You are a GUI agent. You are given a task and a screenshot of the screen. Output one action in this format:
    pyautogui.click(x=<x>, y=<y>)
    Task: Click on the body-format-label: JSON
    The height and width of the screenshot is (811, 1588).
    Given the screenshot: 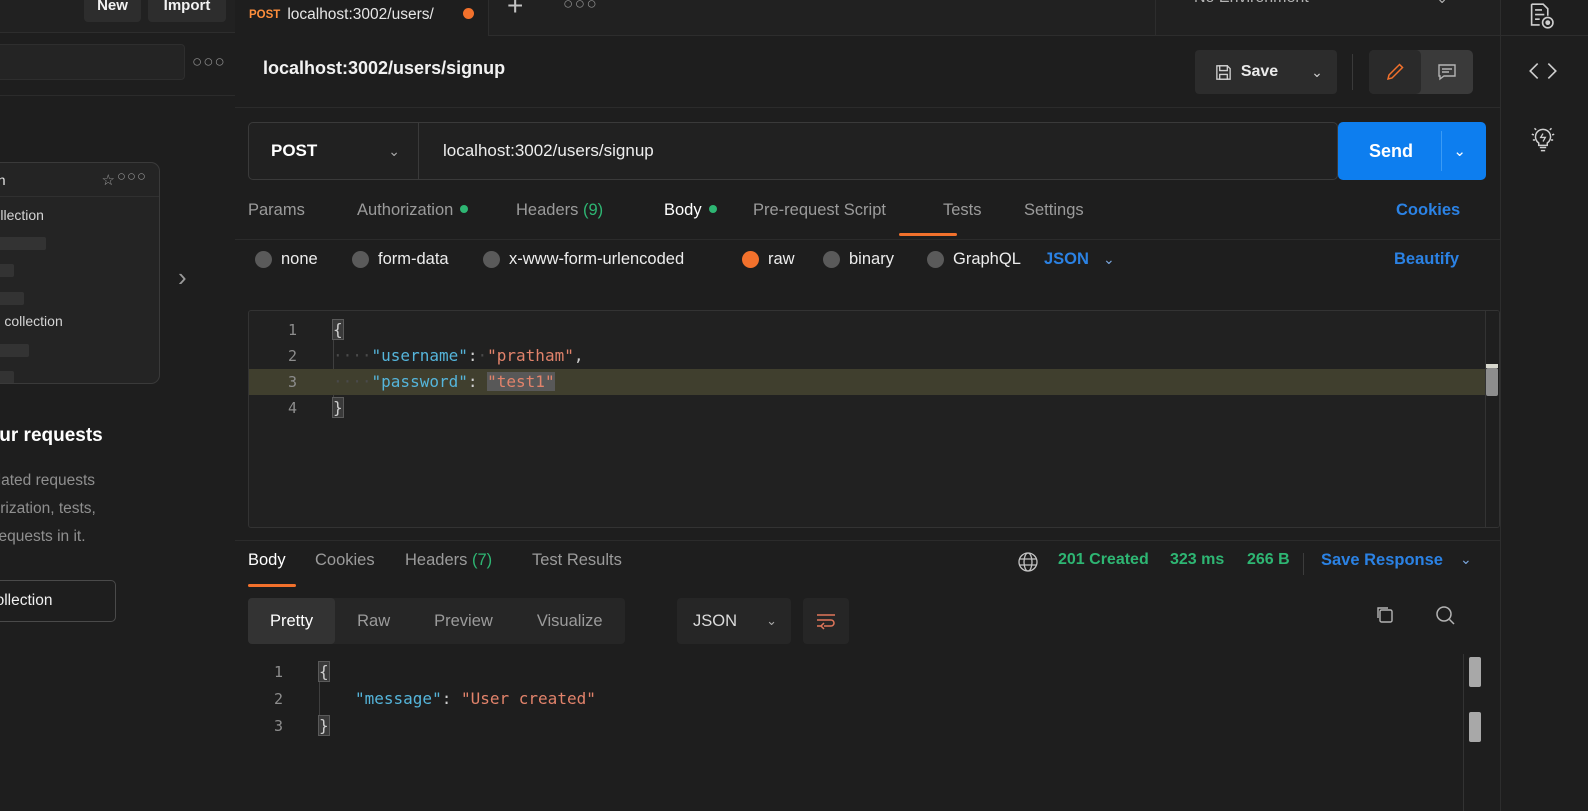 What is the action you would take?
    pyautogui.click(x=1066, y=259)
    